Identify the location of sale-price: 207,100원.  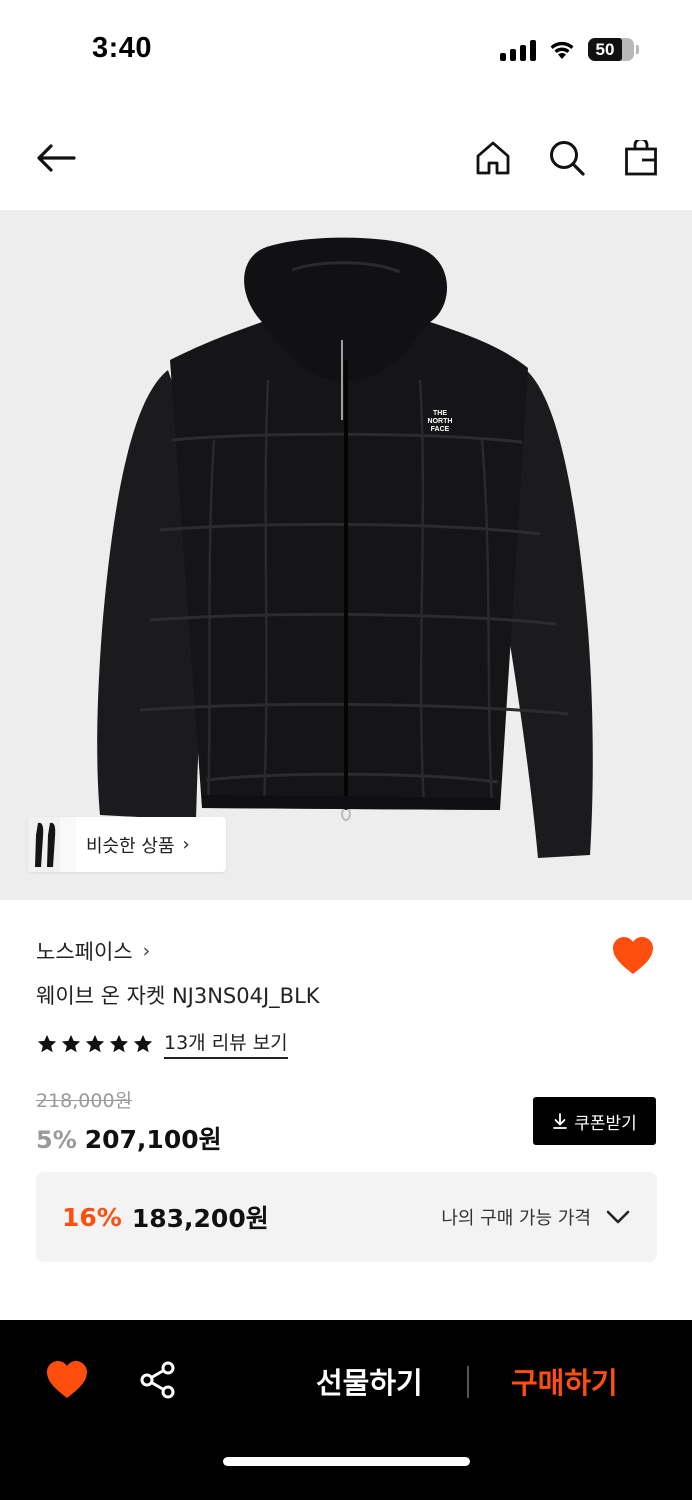
(153, 1139).